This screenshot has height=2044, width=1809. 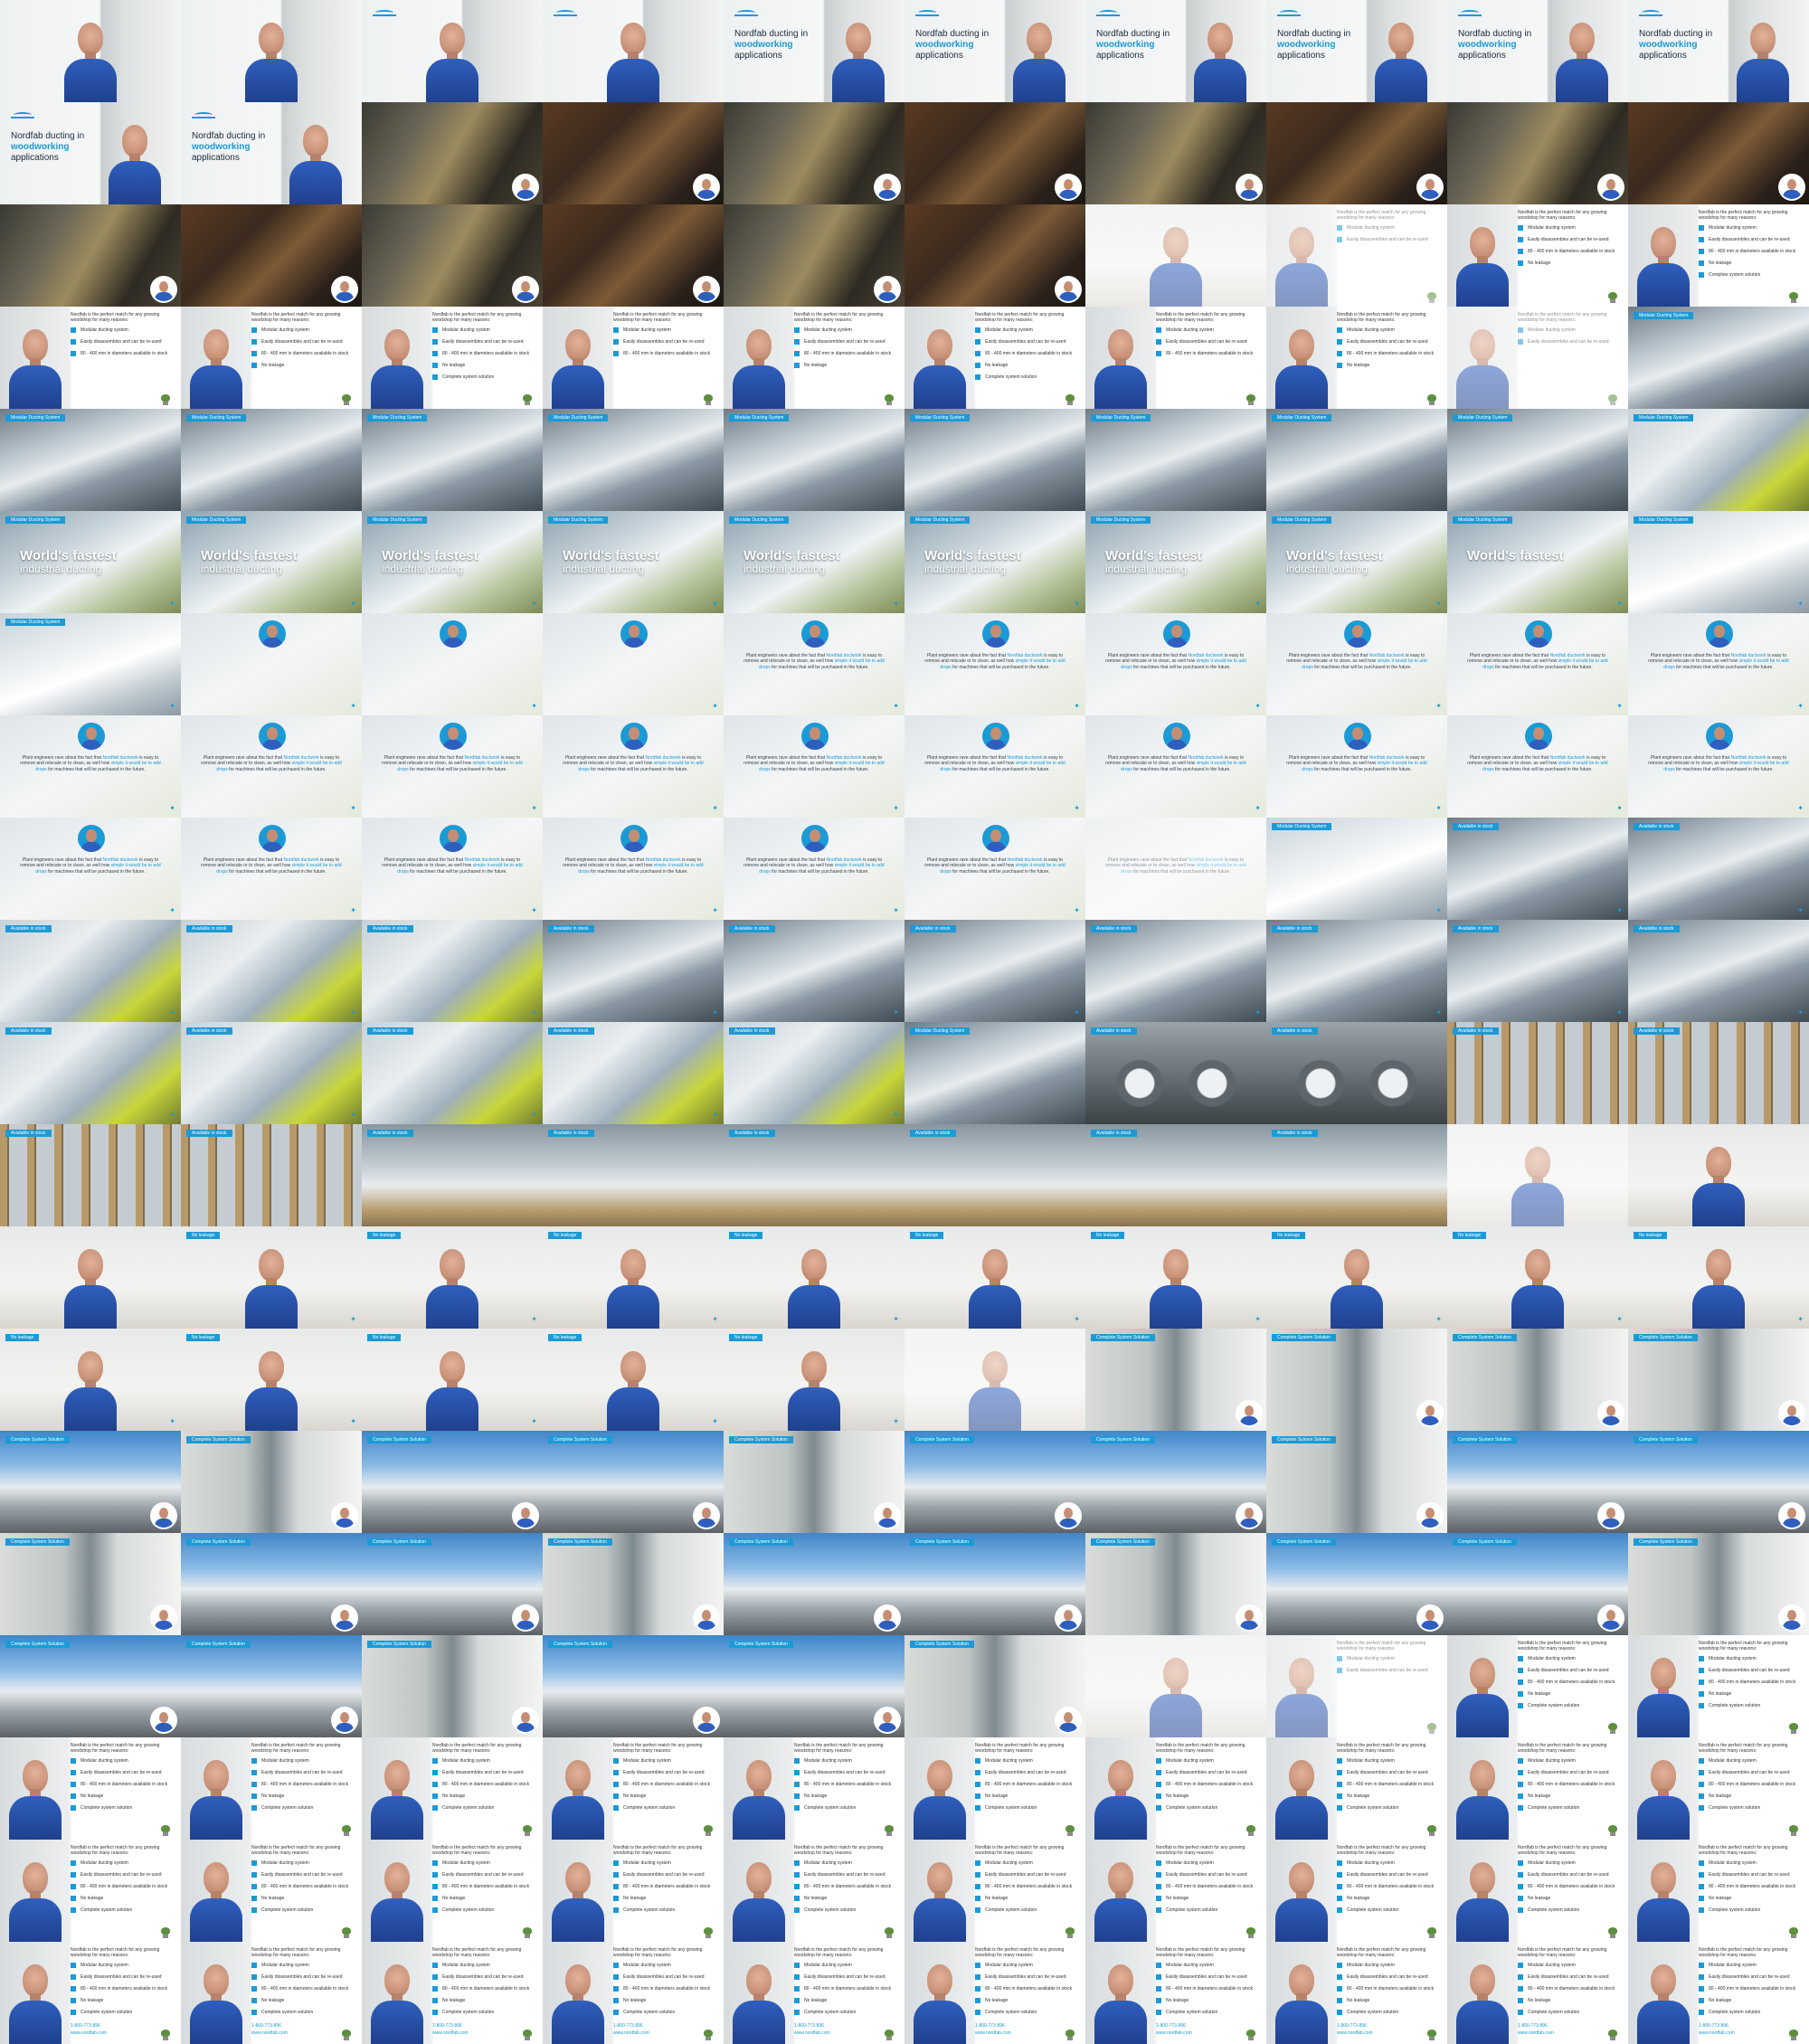 What do you see at coordinates (1719, 1073) in the screenshot?
I see `video-frame-110: Available in stock` at bounding box center [1719, 1073].